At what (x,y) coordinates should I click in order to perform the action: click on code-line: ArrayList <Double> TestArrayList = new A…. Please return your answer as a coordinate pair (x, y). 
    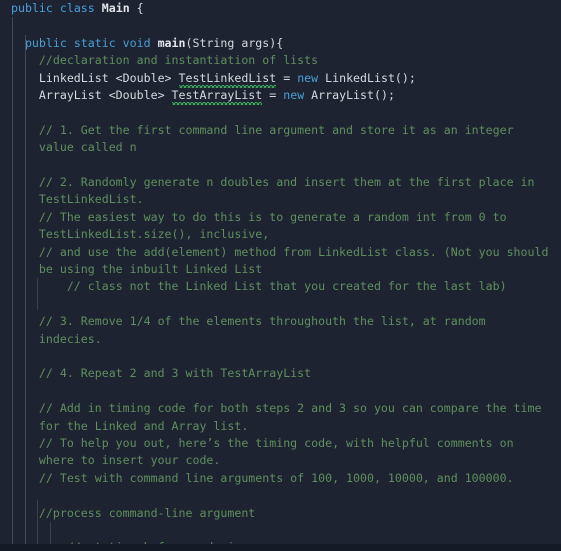
    Looking at the image, I should click on (280, 95).